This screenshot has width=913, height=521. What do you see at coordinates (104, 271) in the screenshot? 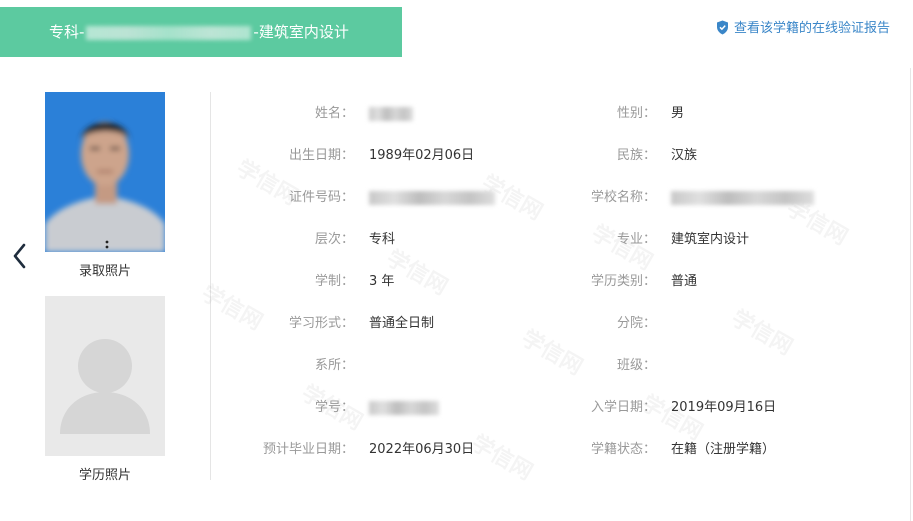
I see `admission-photo-caption: 录取照片` at bounding box center [104, 271].